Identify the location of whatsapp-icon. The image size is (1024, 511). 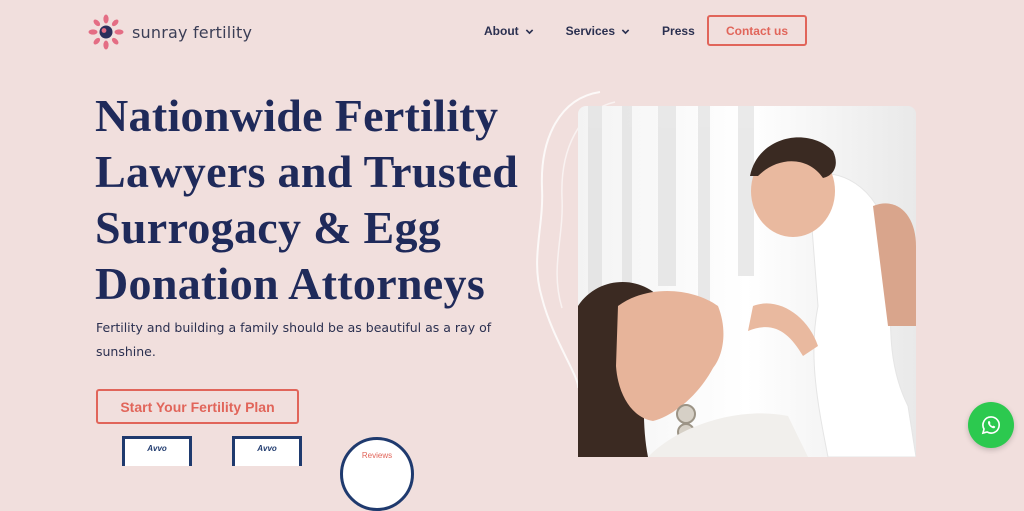
(990, 425).